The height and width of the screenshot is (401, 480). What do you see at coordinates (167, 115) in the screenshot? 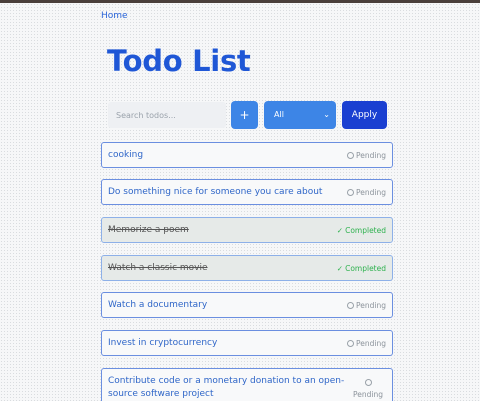
I see `search-input` at bounding box center [167, 115].